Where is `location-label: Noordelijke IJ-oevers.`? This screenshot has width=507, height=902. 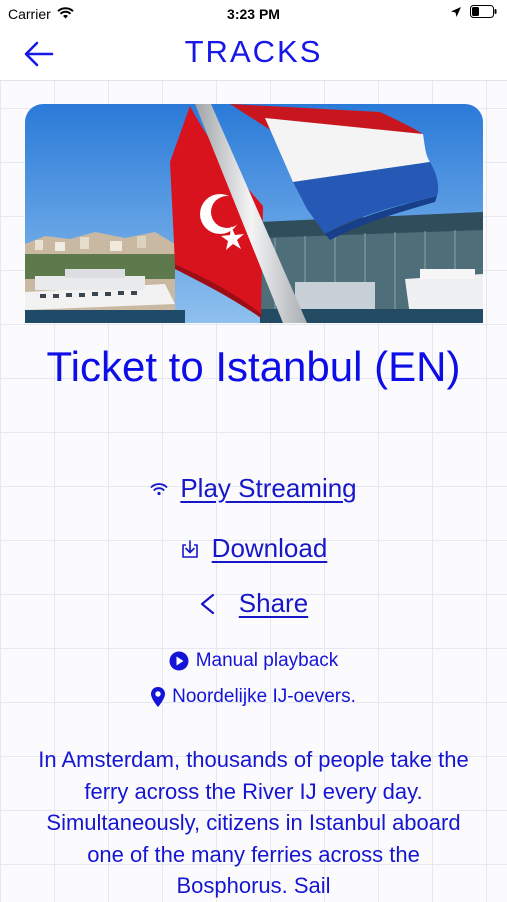
location-label: Noordelijke IJ-oevers. is located at coordinates (264, 696).